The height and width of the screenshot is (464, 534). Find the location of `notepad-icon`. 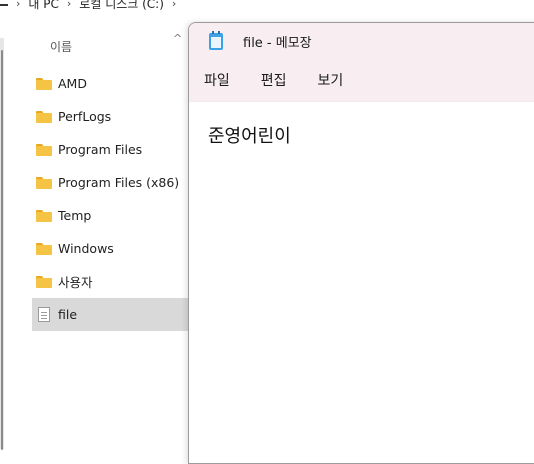

notepad-icon is located at coordinates (216, 40).